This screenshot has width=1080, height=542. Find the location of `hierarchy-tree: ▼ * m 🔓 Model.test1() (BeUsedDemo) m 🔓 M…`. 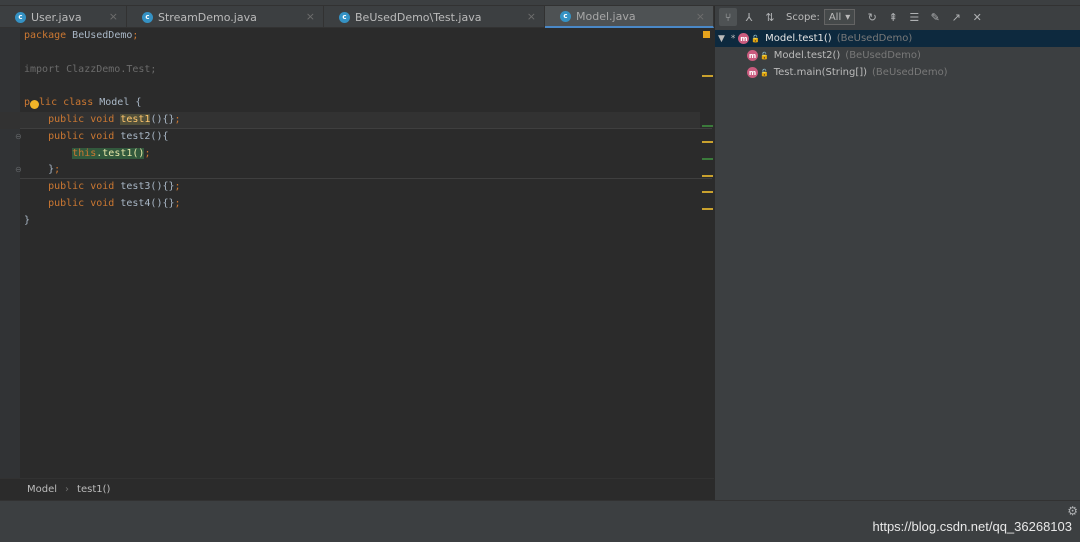

hierarchy-tree: ▼ * m 🔓 Model.test1() (BeUsedDemo) m 🔓 M… is located at coordinates (897, 55).